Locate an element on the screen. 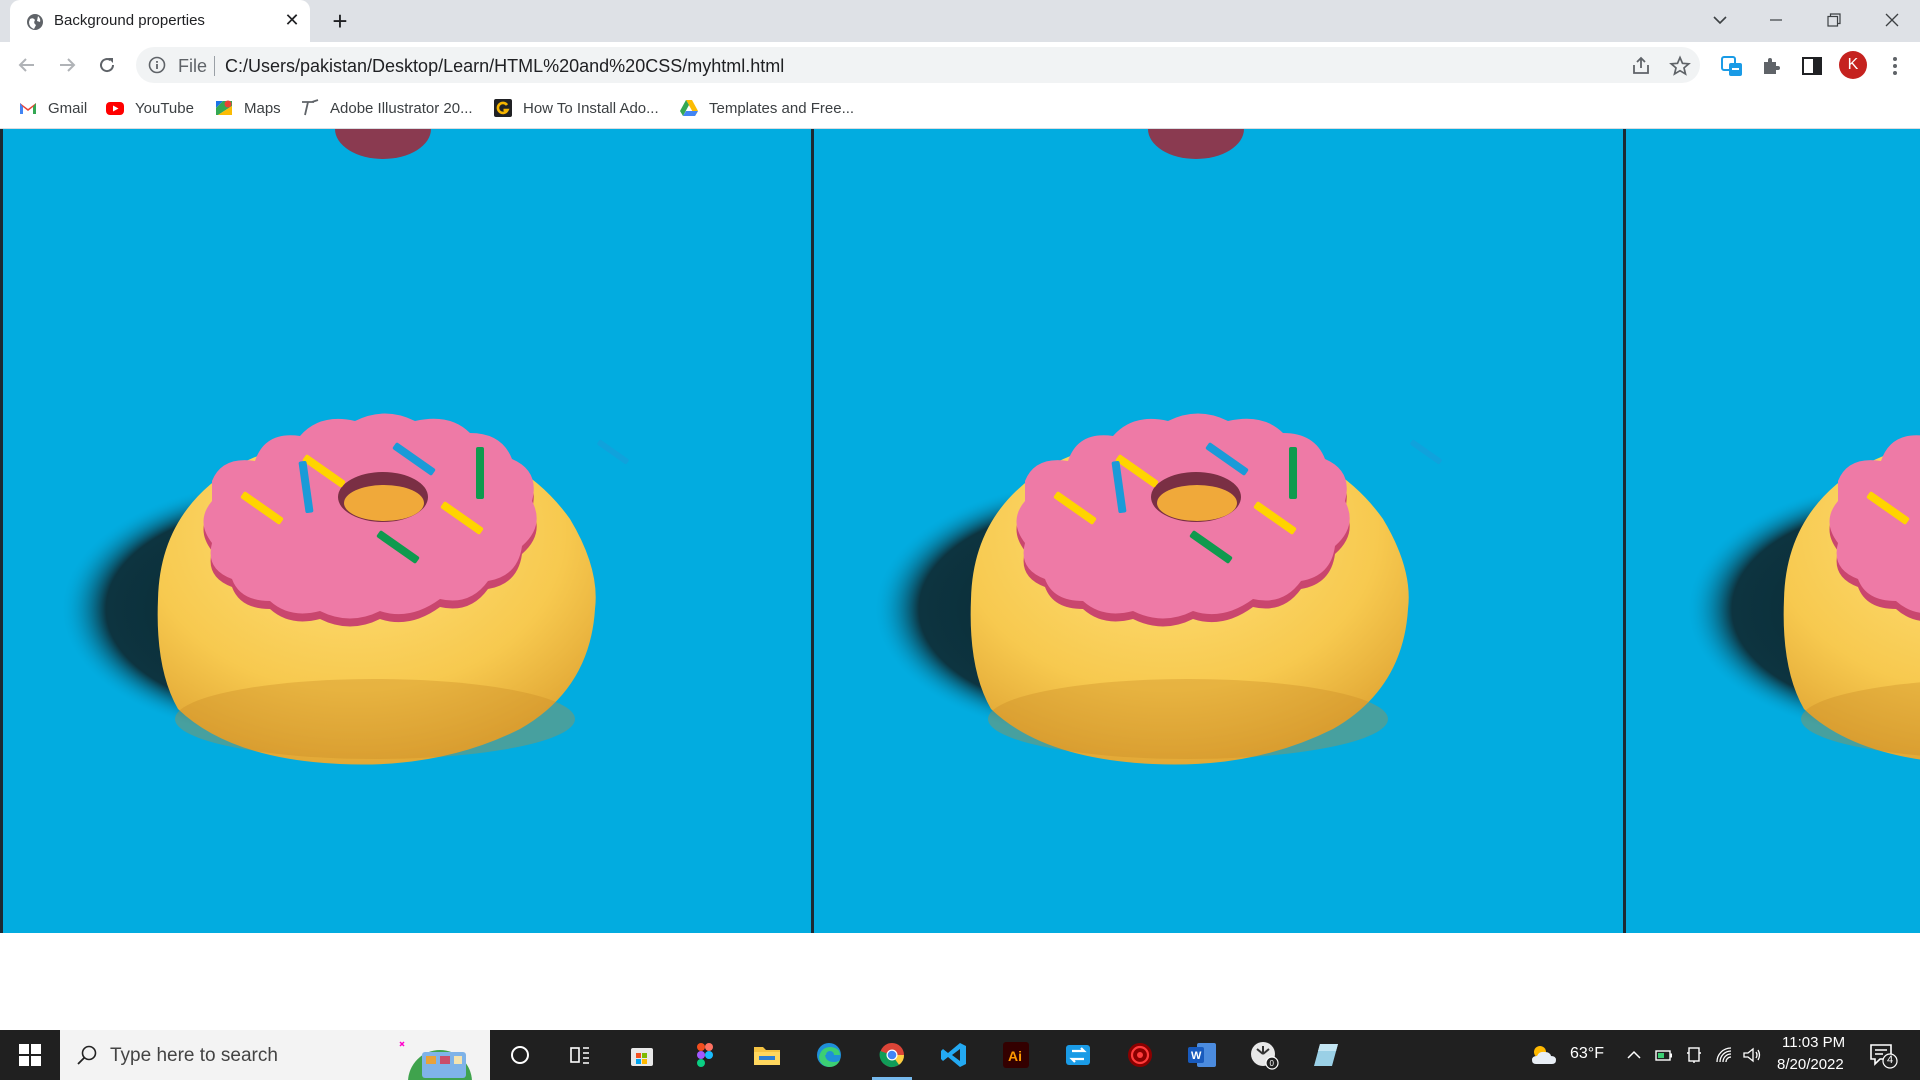 The width and height of the screenshot is (1920, 1080). chevron-down-icon is located at coordinates (1720, 20).